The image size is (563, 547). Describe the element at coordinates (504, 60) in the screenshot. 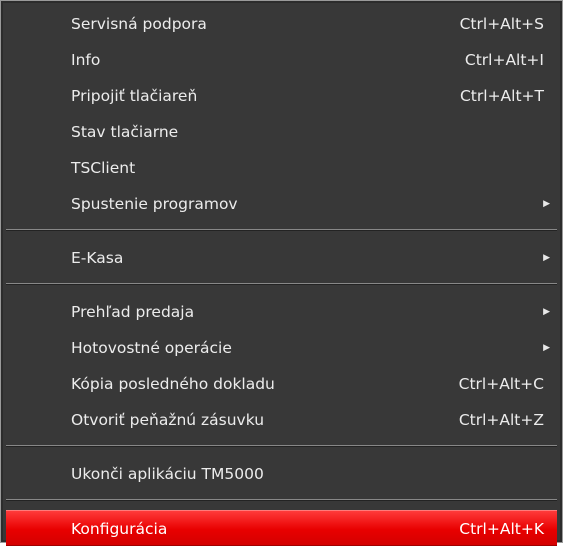

I see `menu-item-shortcut: Ctrl+Alt+I` at that location.